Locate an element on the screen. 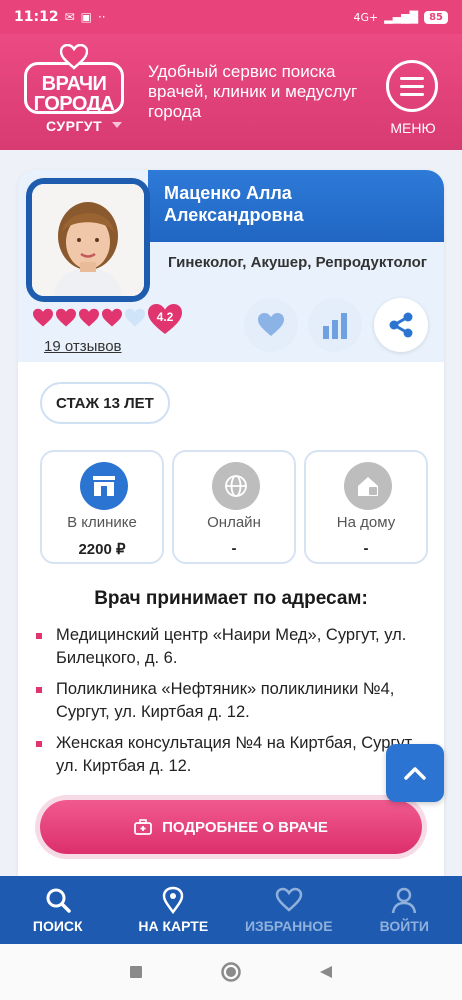 Image resolution: width=462 pixels, height=1000 pixels. mail-icon: ✉ is located at coordinates (69, 17).